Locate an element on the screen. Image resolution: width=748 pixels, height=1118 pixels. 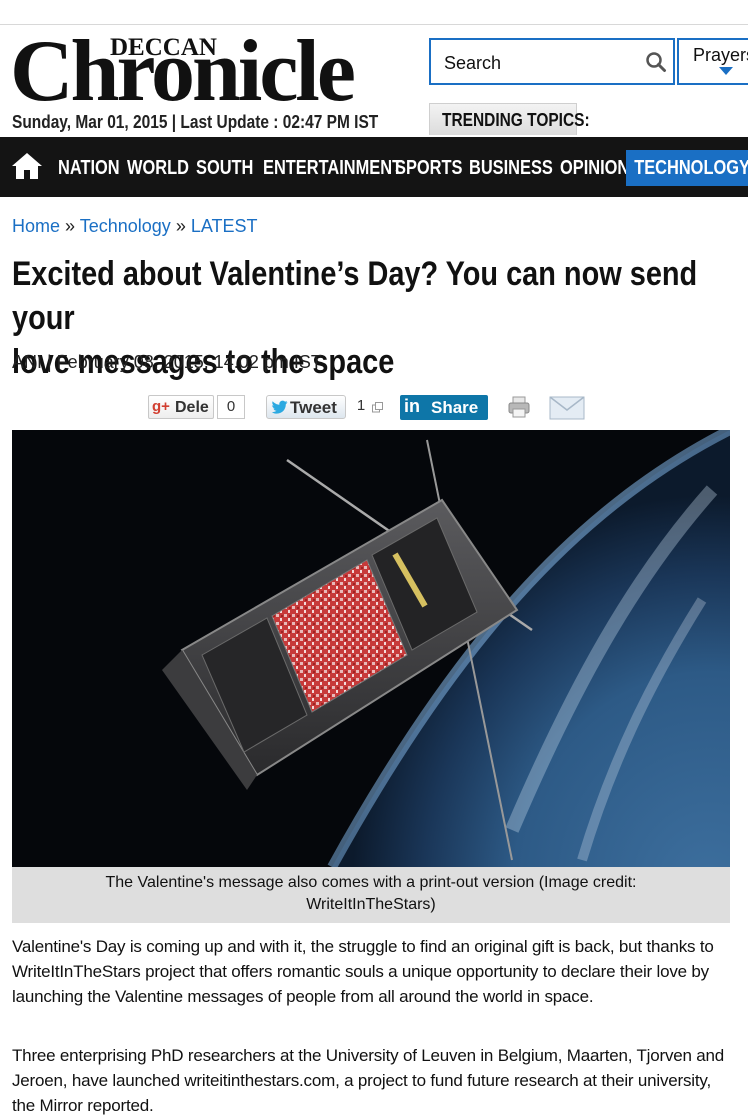
logo-chronicle: Chronicle is located at coordinates (183, 71).